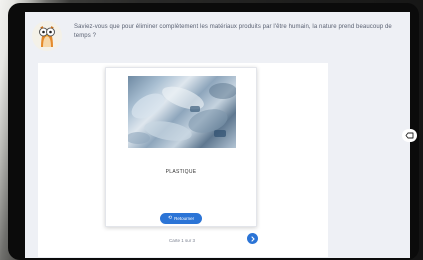 Image resolution: width=423 pixels, height=260 pixels. Describe the element at coordinates (170, 218) in the screenshot. I see `rotate-icon: ⟲` at that location.